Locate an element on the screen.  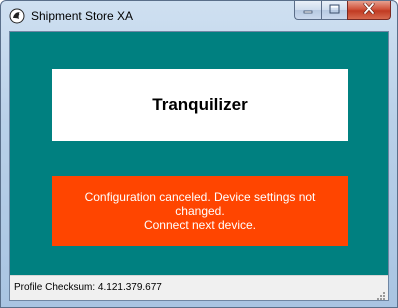
window-title: Shipment Store XA is located at coordinates (82, 16).